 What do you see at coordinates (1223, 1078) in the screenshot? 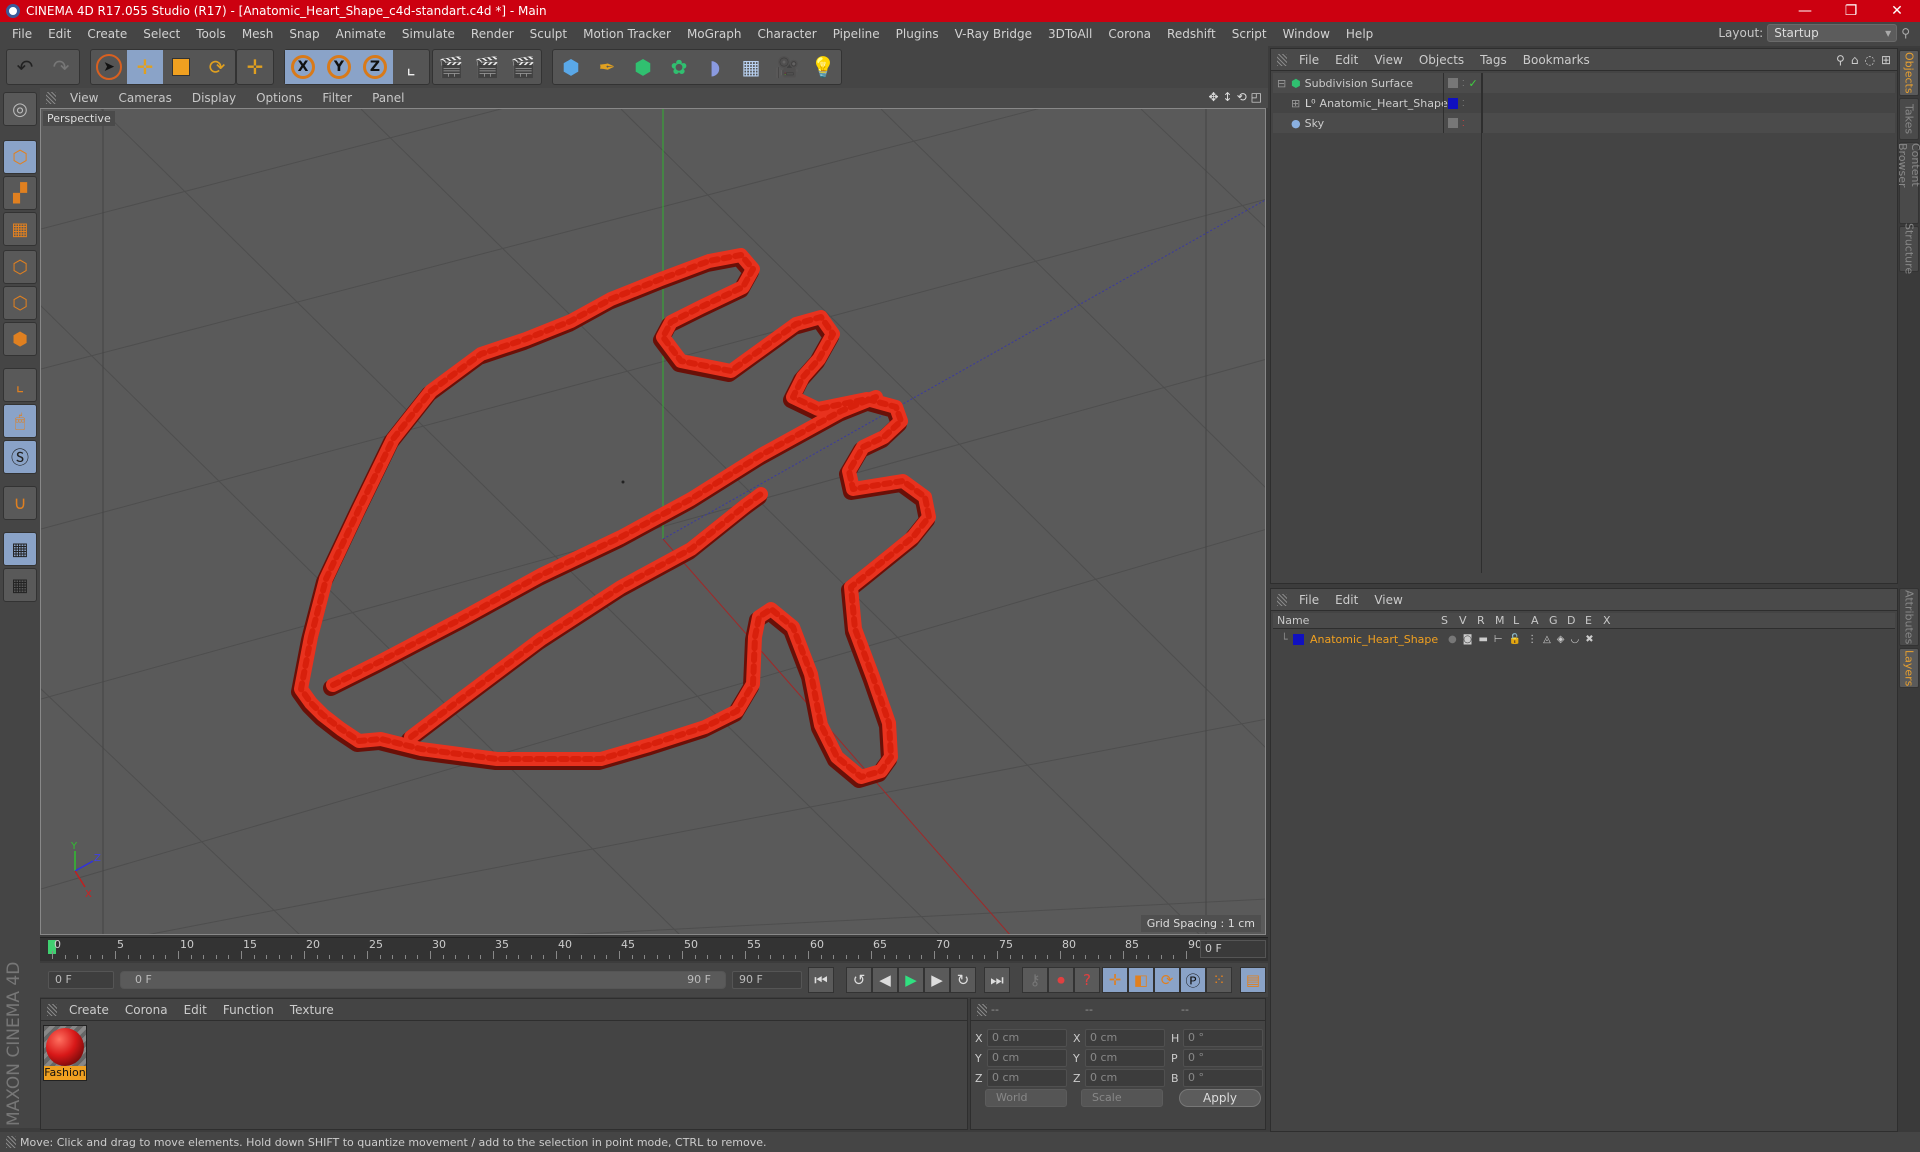
I see `rotation-b-field: 0 °` at bounding box center [1223, 1078].